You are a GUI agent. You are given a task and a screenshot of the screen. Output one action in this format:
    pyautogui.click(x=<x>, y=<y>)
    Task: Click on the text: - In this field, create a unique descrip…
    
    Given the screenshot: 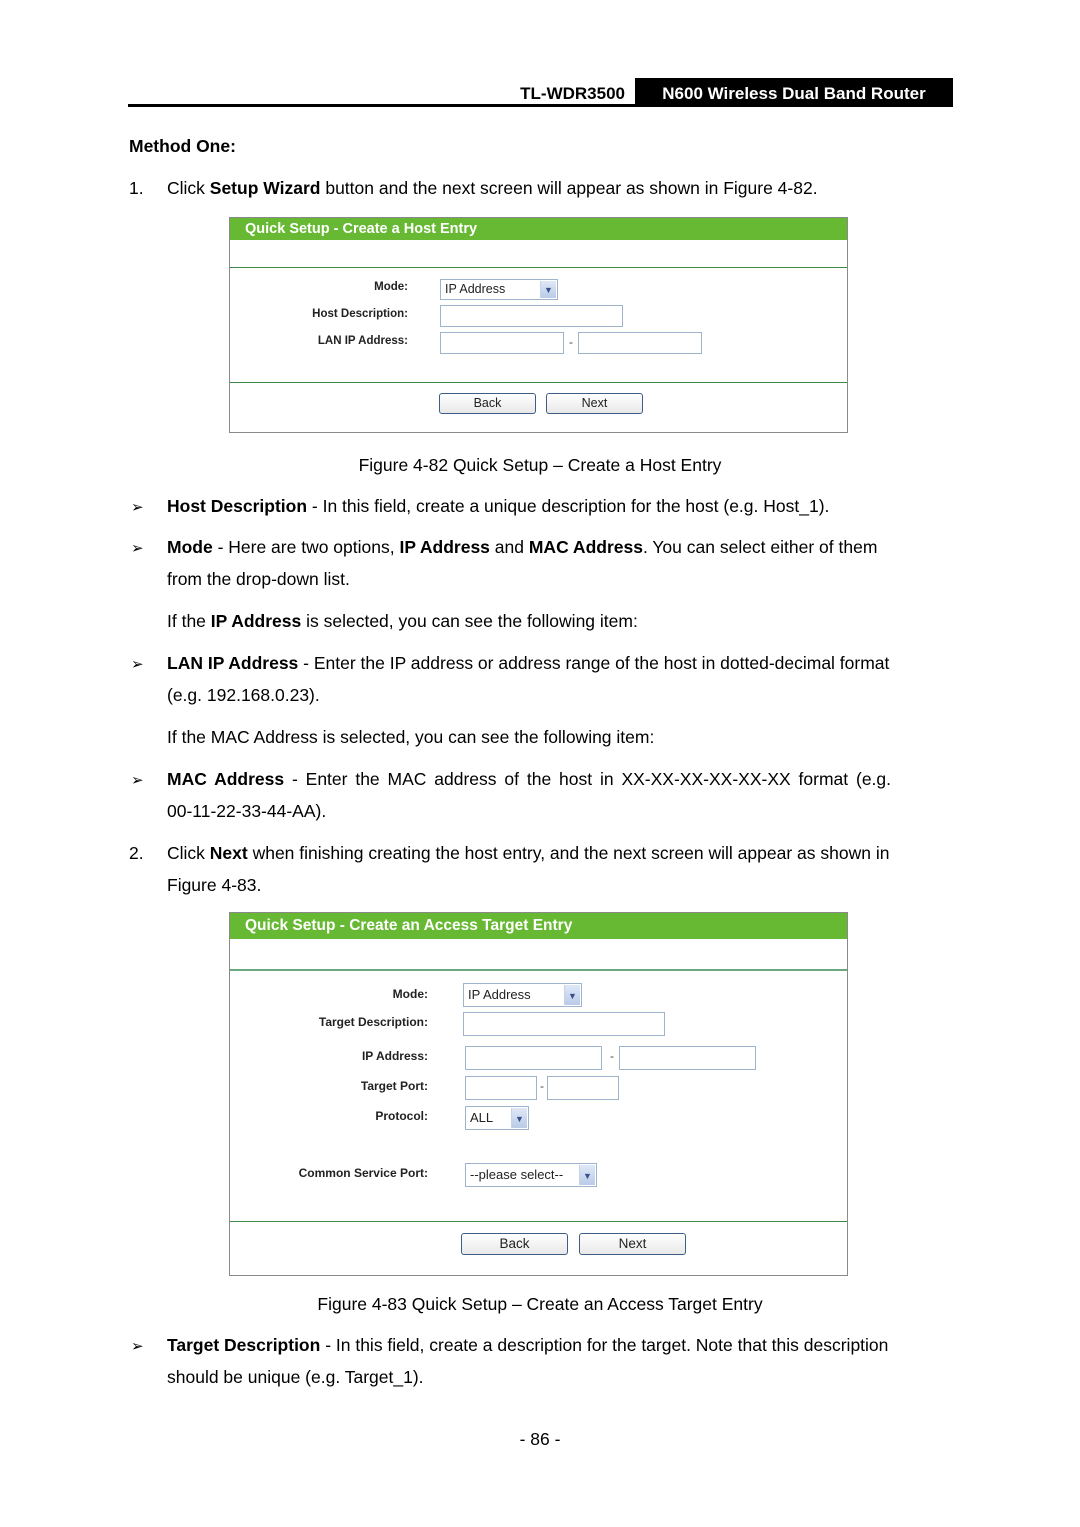 What is the action you would take?
    pyautogui.click(x=568, y=506)
    